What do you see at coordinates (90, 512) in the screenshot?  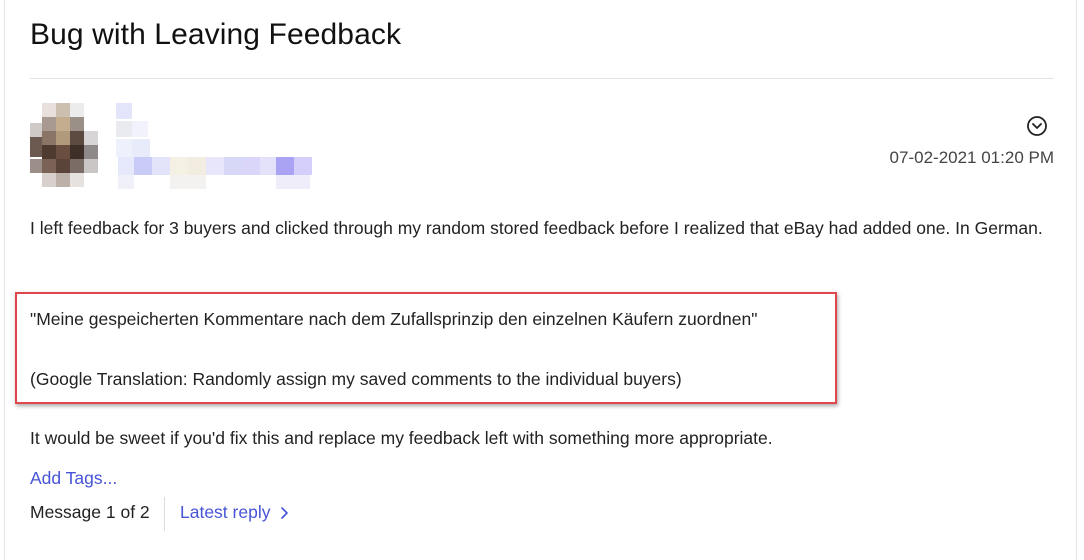 I see `message-count: Message 1 of 2` at bounding box center [90, 512].